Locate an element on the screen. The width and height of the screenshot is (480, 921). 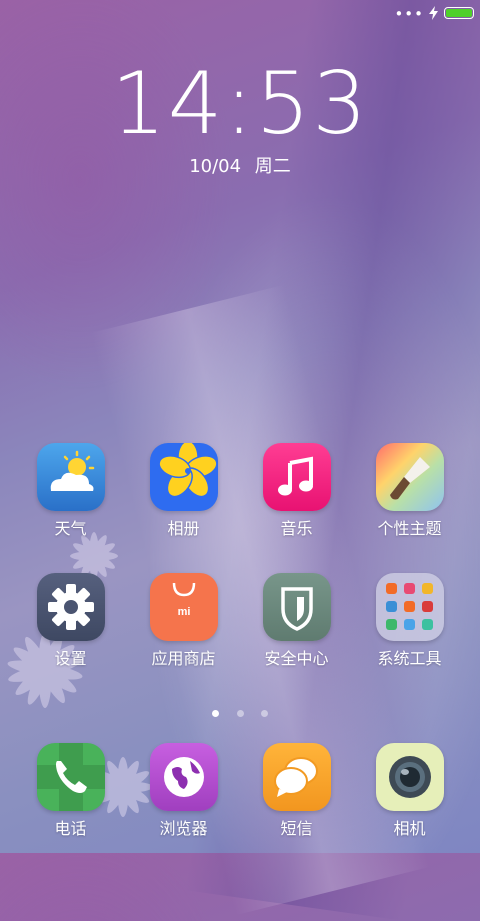
app-weather: 天气 is located at coordinates (70, 491).